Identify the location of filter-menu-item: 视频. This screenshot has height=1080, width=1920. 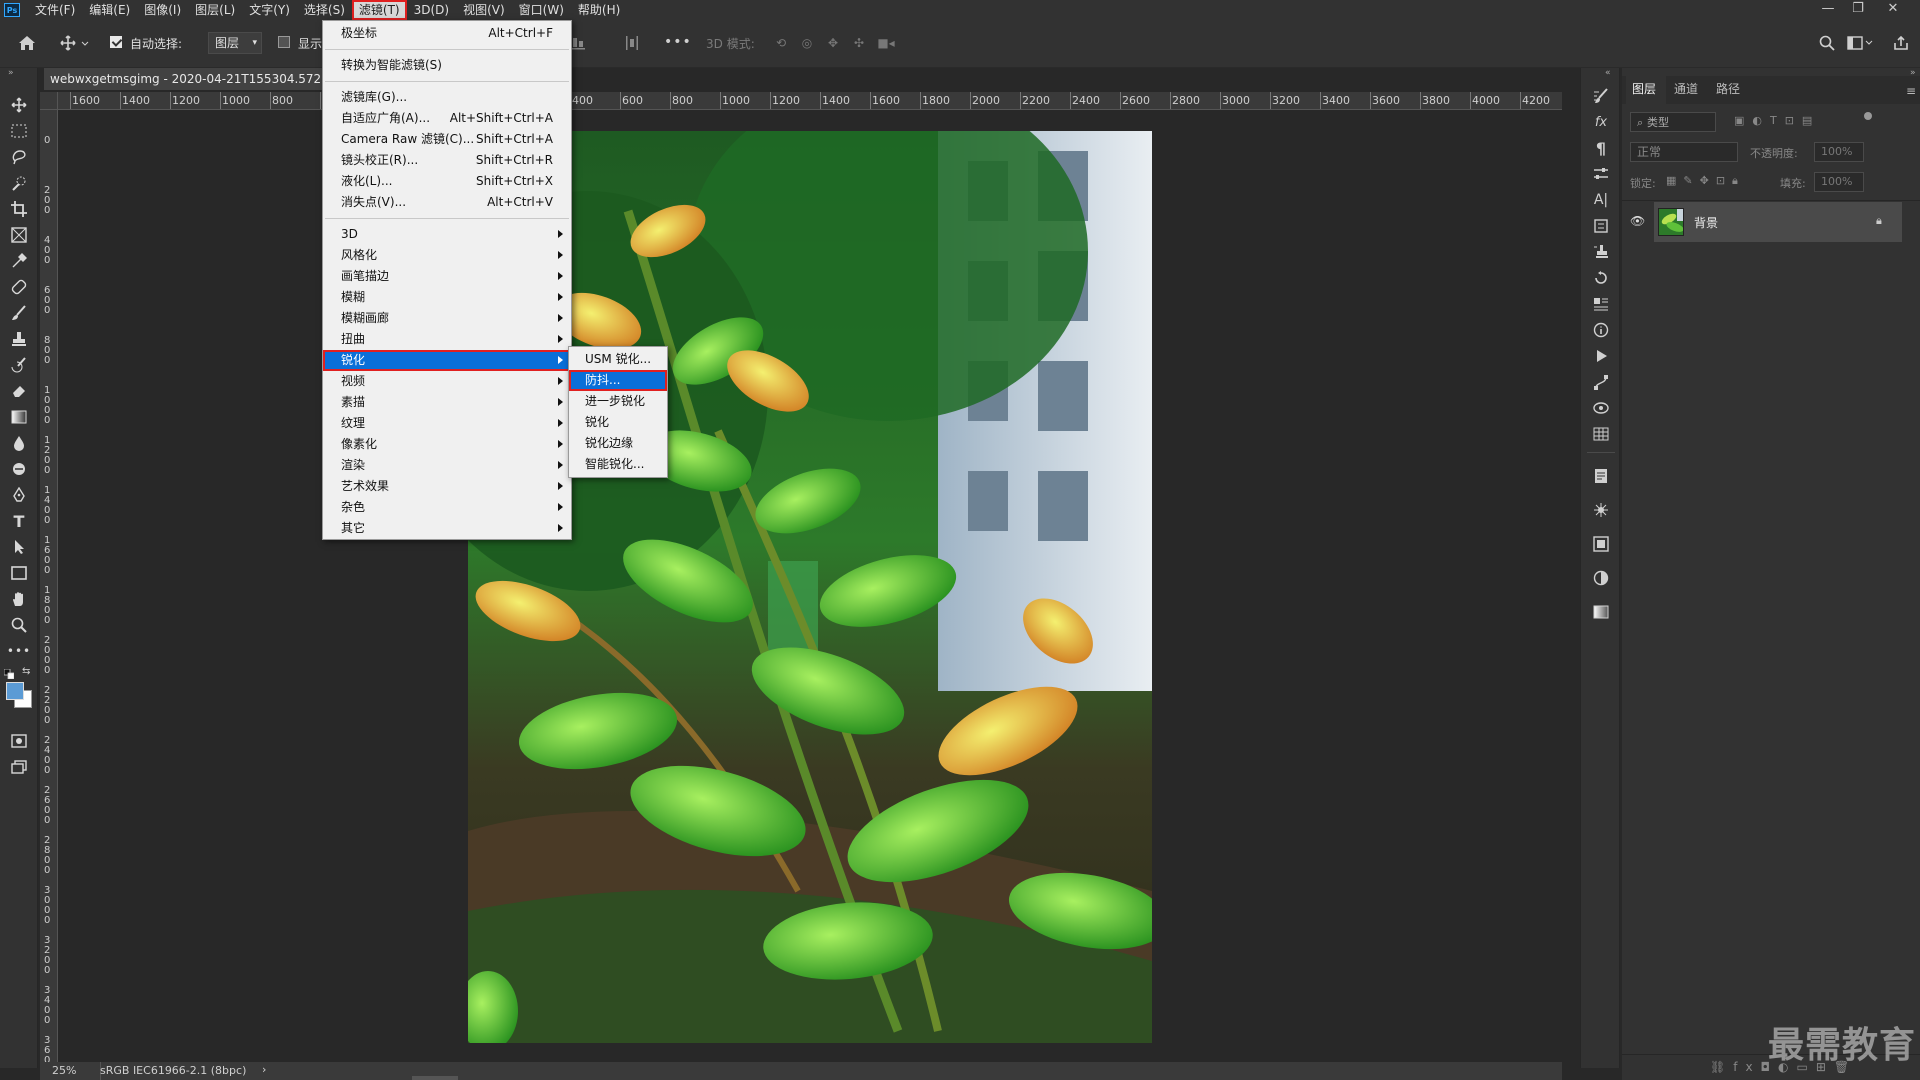
(447, 381).